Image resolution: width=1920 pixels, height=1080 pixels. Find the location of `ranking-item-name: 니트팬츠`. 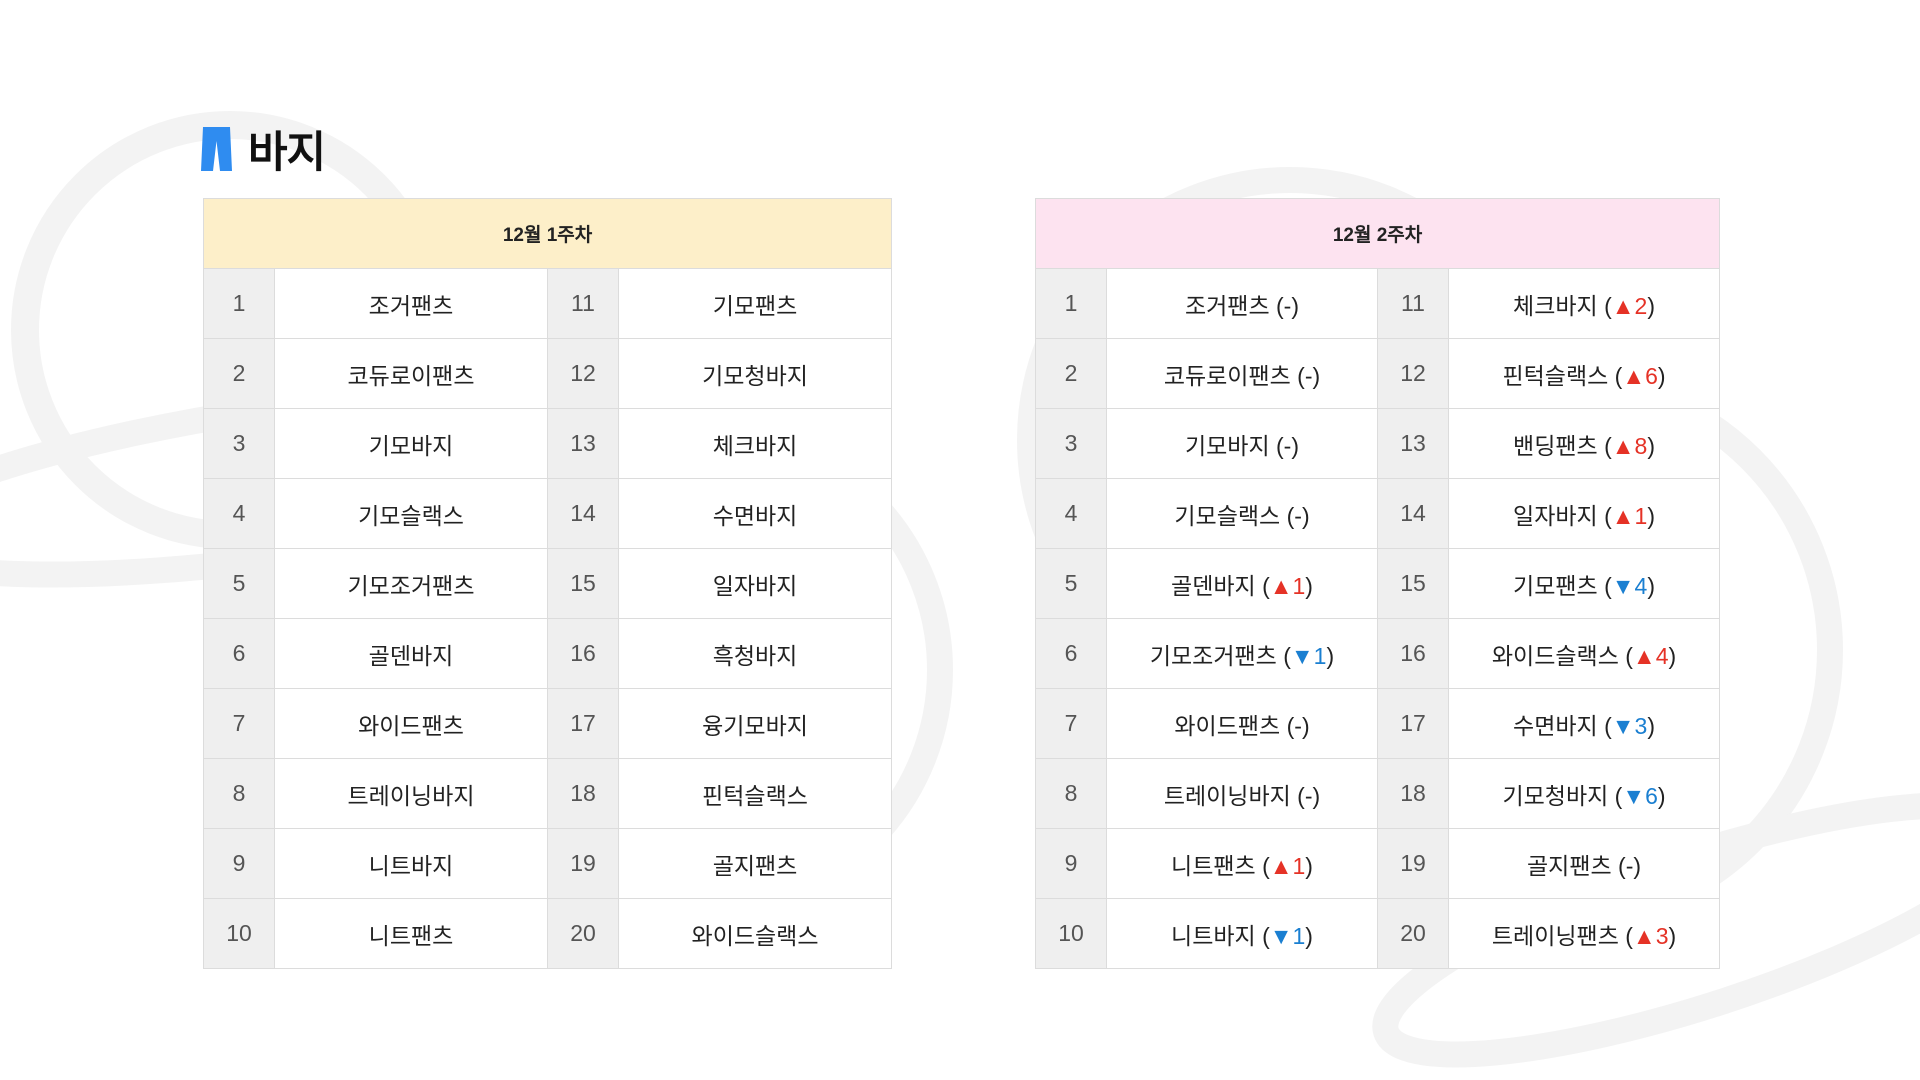

ranking-item-name: 니트팬츠 is located at coordinates (411, 933).